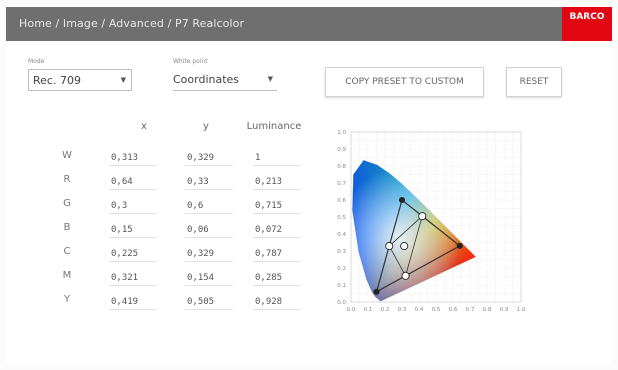  What do you see at coordinates (209, 230) in the screenshot?
I see `cell-y: 0,06` at bounding box center [209, 230].